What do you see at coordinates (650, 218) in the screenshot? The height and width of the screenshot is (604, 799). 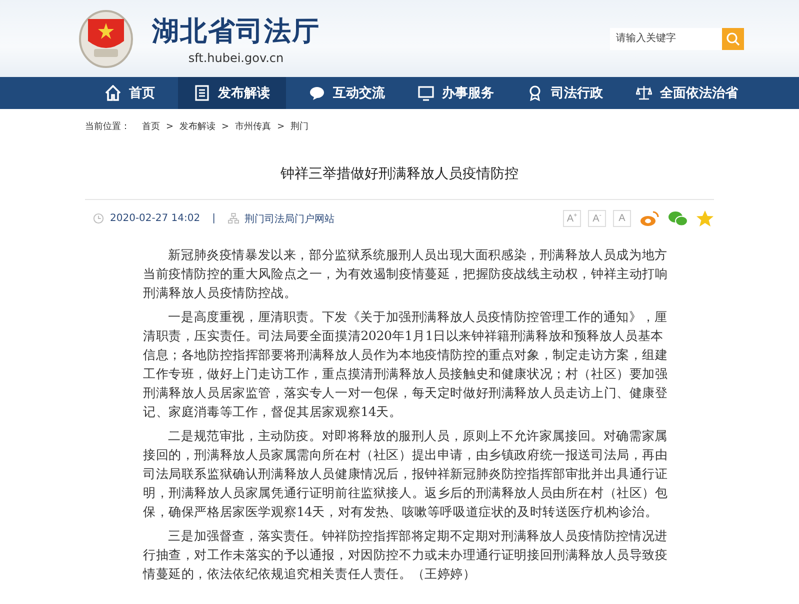 I see `weibo-icon` at bounding box center [650, 218].